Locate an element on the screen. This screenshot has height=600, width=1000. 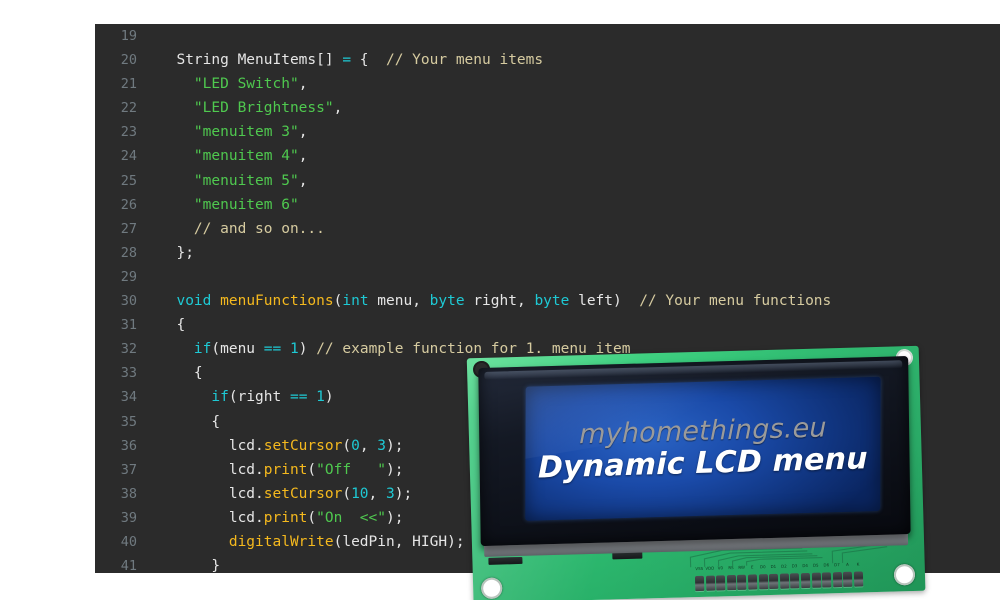
code-token-str: "menuitem 3" is located at coordinates (246, 132).